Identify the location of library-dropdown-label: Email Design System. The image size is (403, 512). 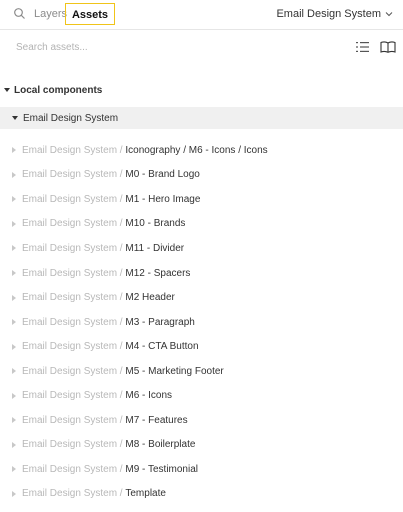
(328, 14).